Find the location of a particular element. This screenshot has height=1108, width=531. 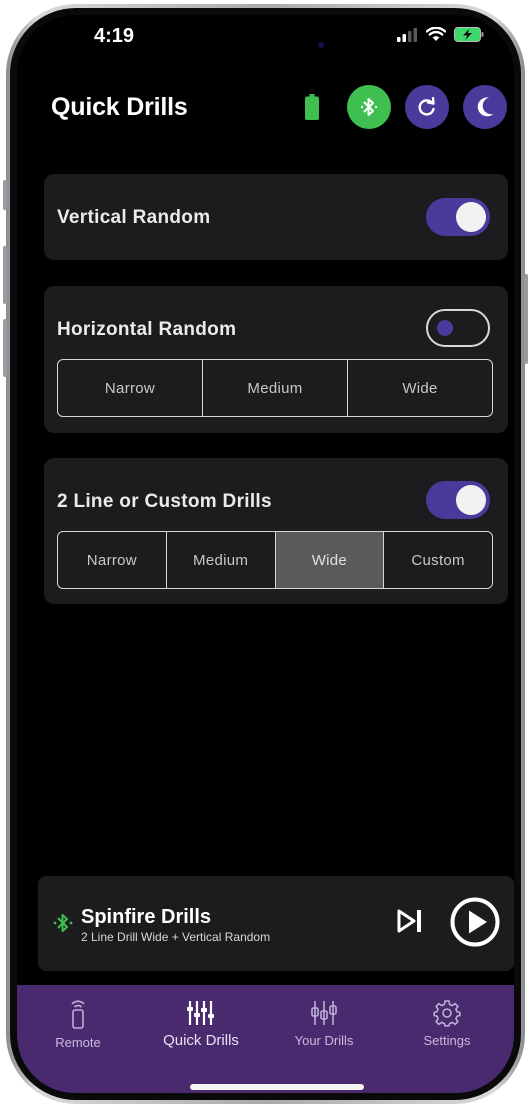

vertical-random-toggle is located at coordinates (458, 217).